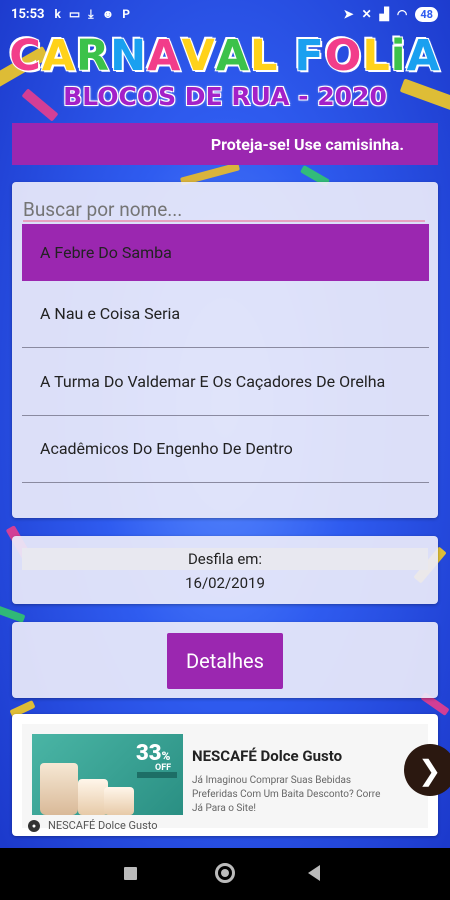 This screenshot has height=900, width=450. Describe the element at coordinates (225, 96) in the screenshot. I see `app-subtitle: BLOCOS DE RUA - 2020` at that location.